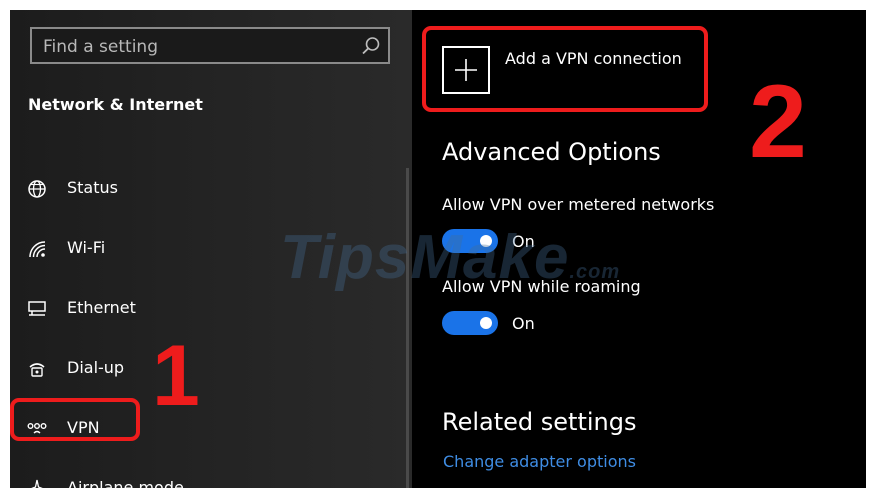 The width and height of the screenshot is (870, 492). Describe the element at coordinates (539, 461) in the screenshot. I see `change-adapter-options-link: Change adapter options` at that location.